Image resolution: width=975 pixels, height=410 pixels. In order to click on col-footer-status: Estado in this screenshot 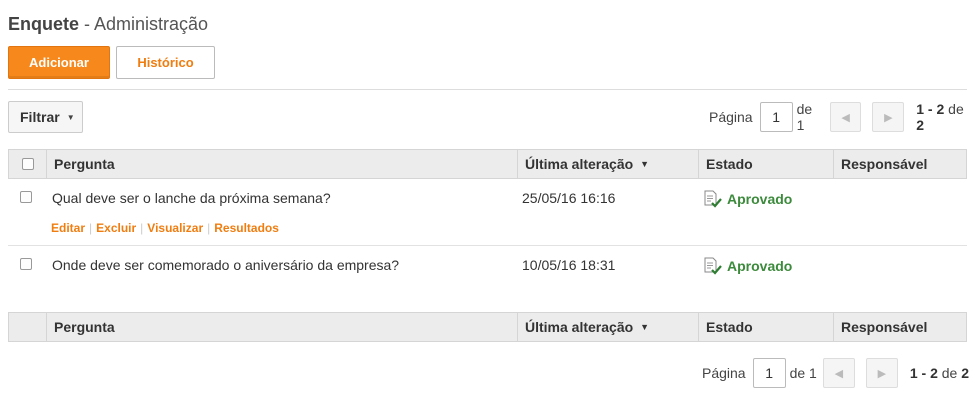, I will do `click(765, 327)`.